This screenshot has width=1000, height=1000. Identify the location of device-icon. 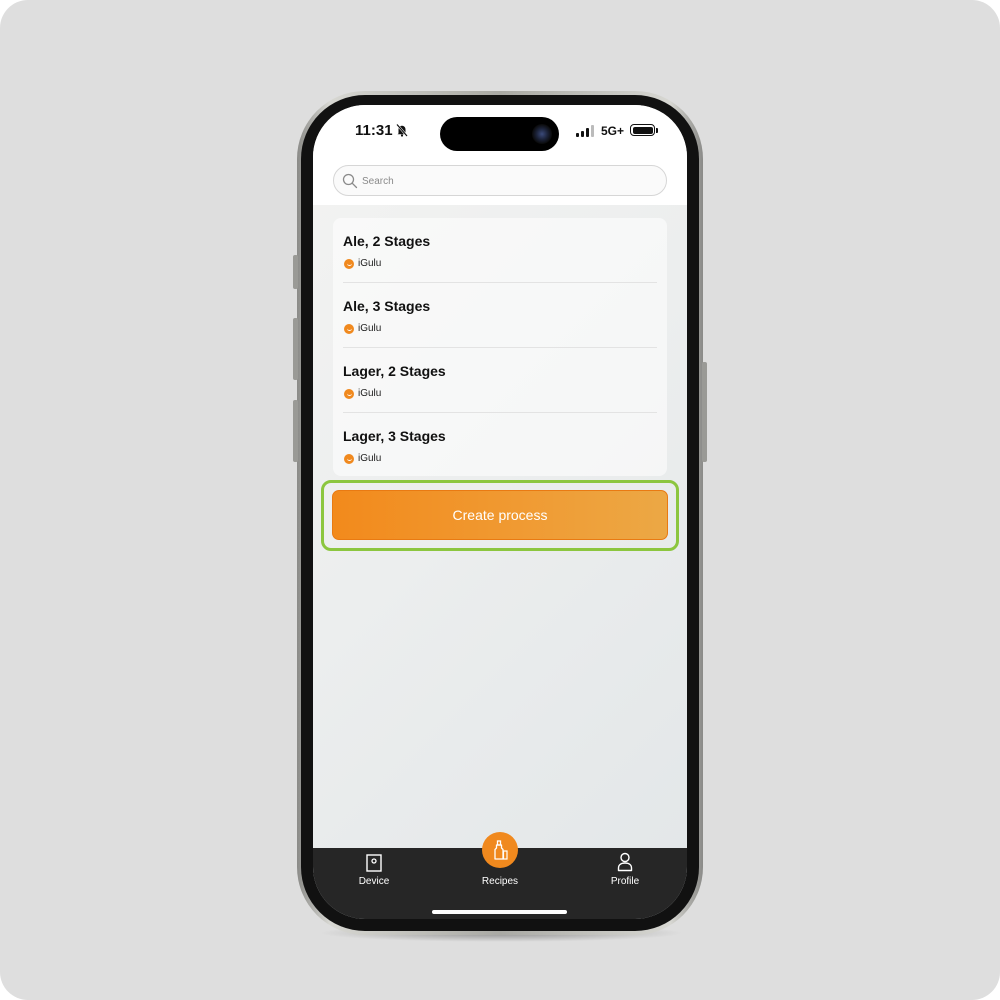
(374, 863).